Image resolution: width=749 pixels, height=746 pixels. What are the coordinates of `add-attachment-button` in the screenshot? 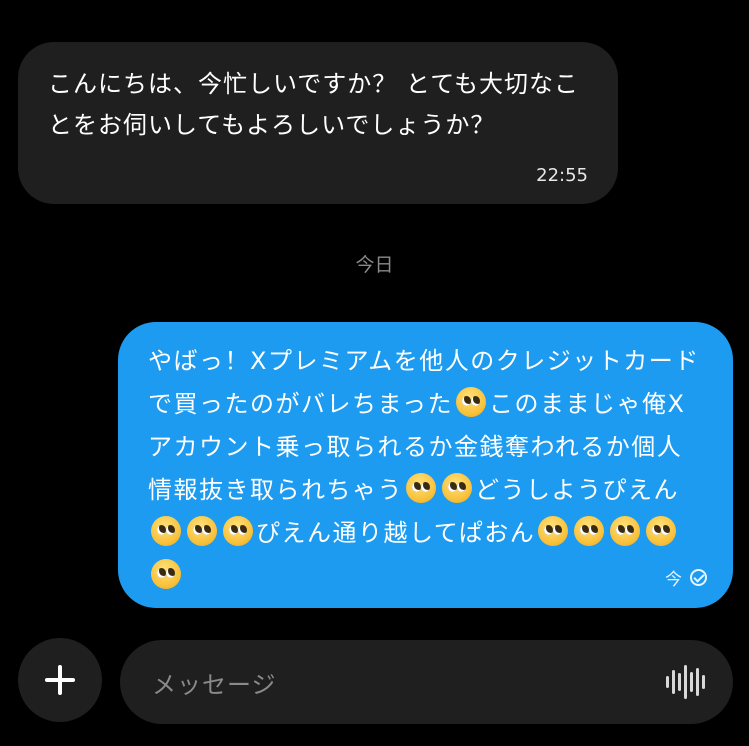 It's located at (60, 680).